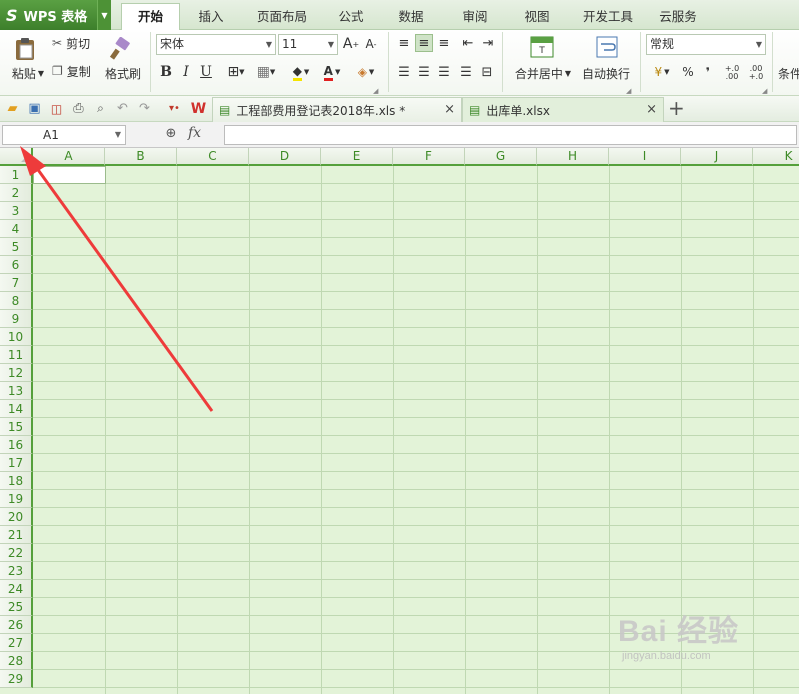 The height and width of the screenshot is (694, 799). What do you see at coordinates (33, 161) in the screenshot?
I see `arrow-head` at bounding box center [33, 161].